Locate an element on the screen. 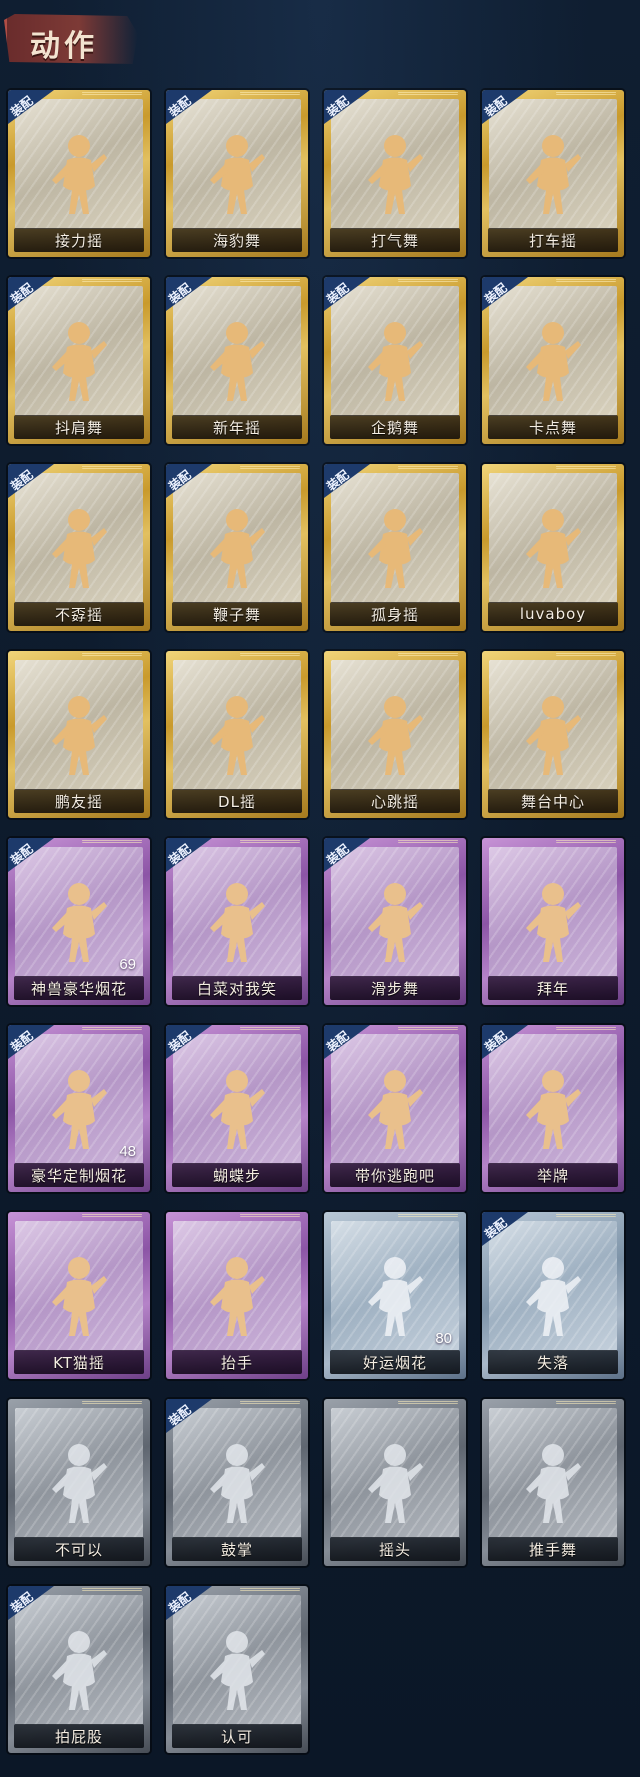  emote-name: KT猫摇 is located at coordinates (79, 1362).